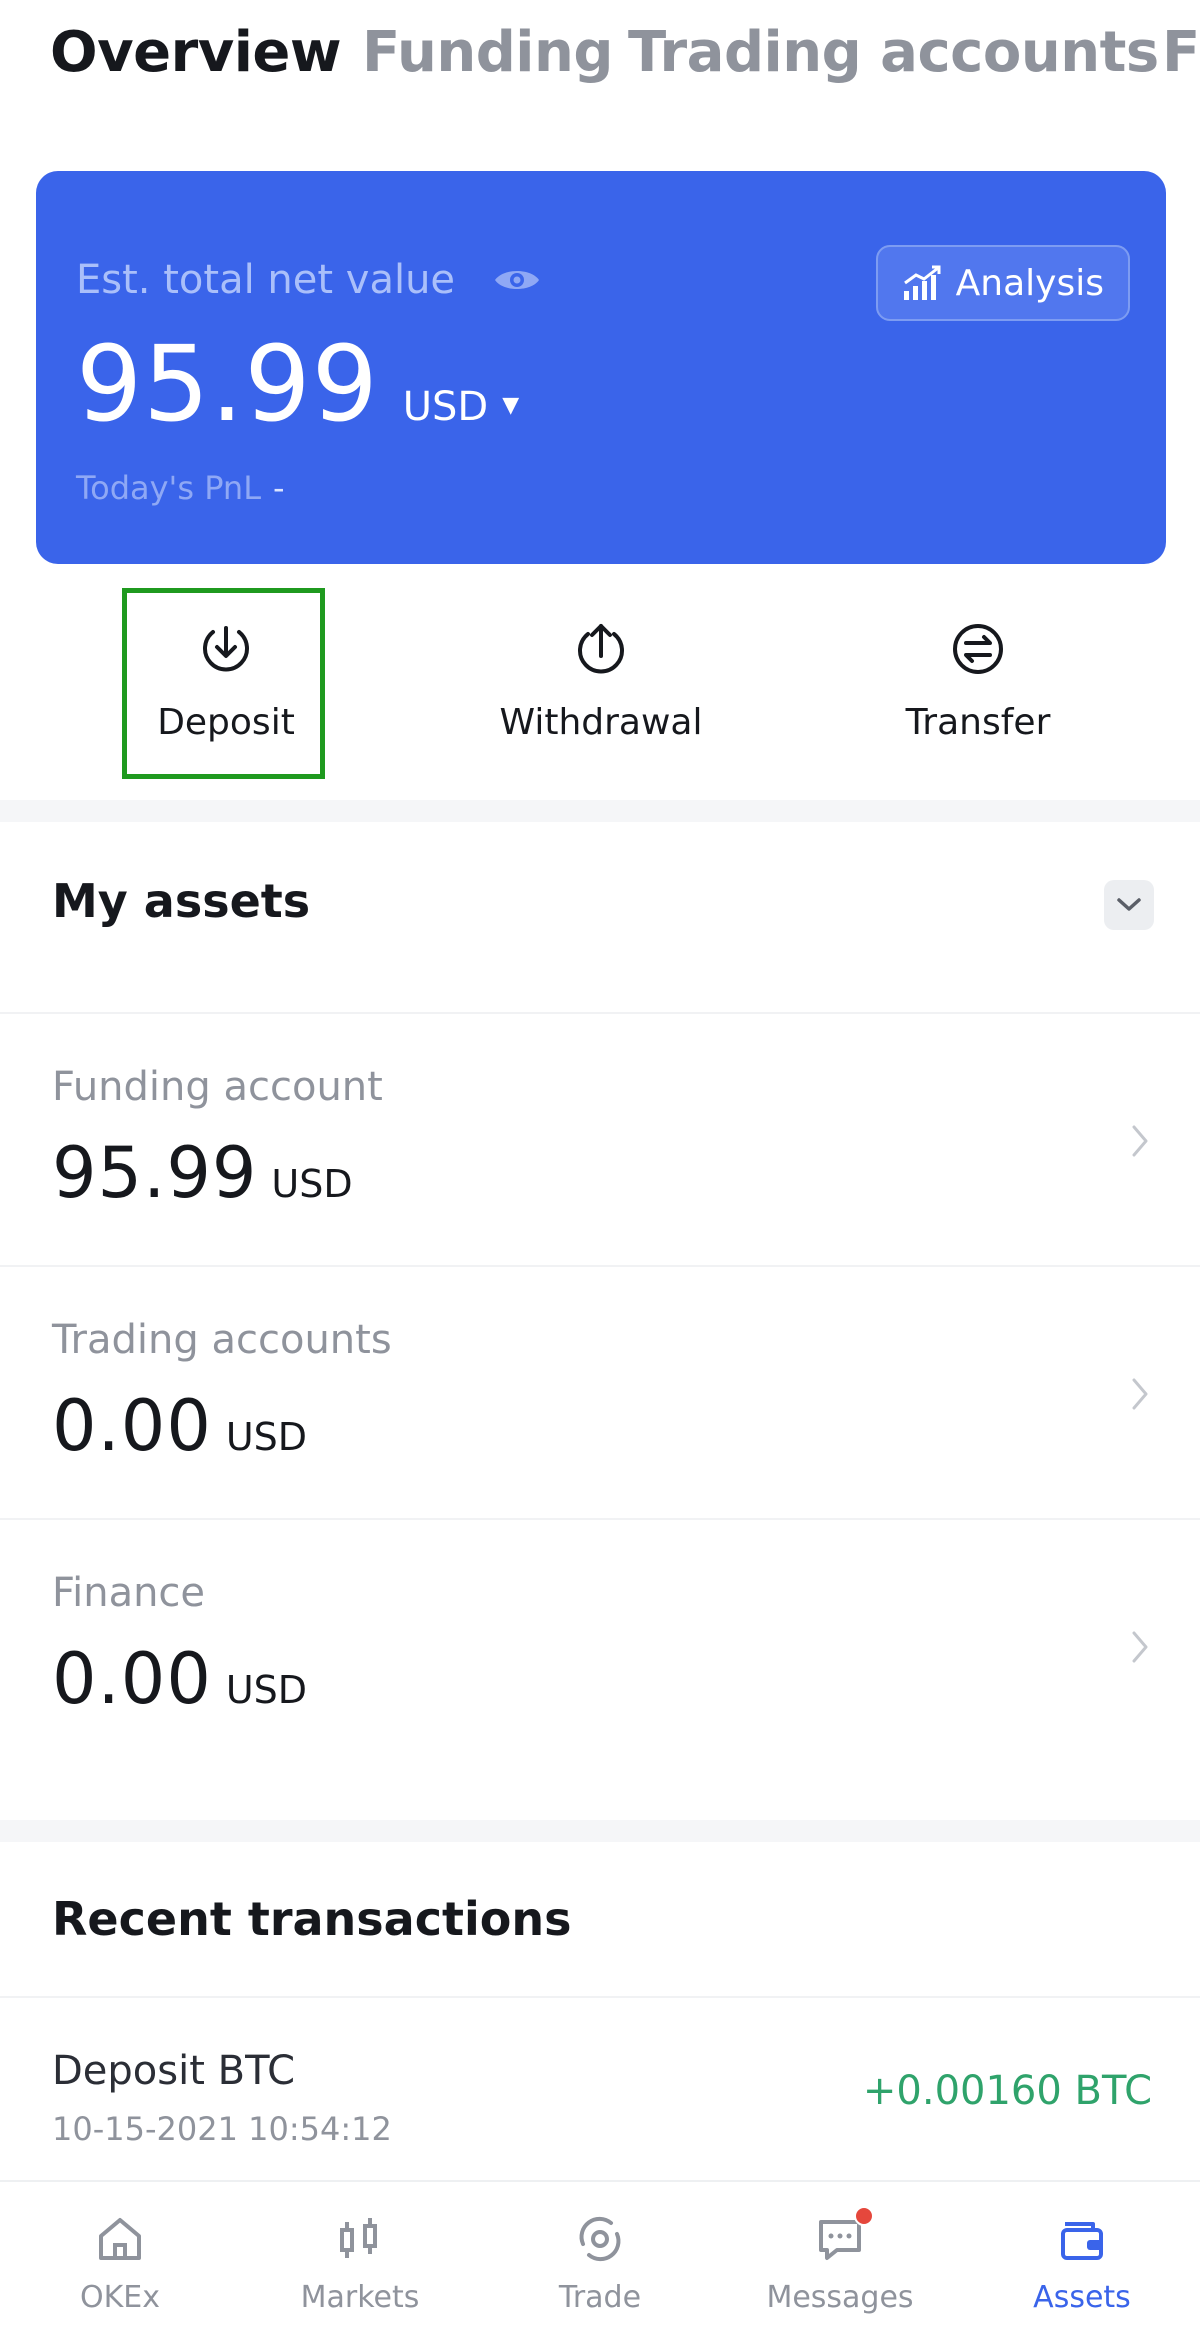 This screenshot has height=2337, width=1200. Describe the element at coordinates (978, 683) in the screenshot. I see `transfer-button: Transfer` at that location.